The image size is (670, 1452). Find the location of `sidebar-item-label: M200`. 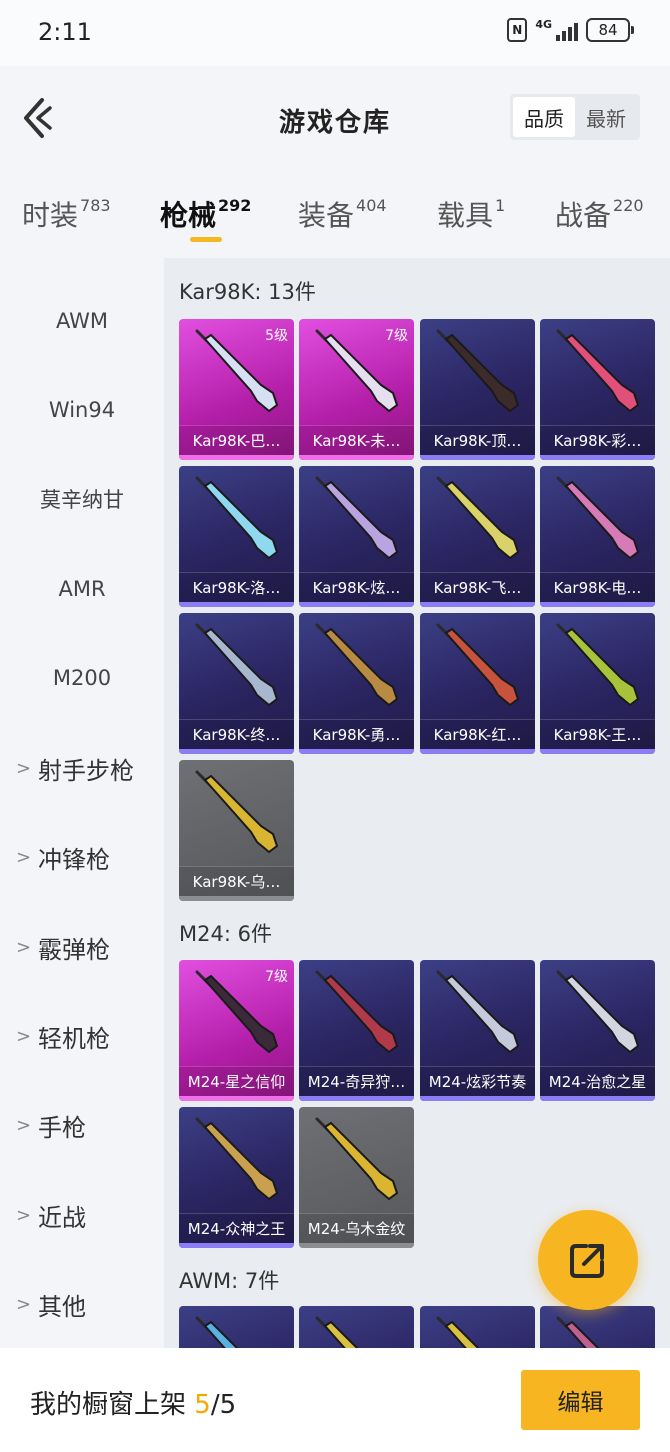

sidebar-item-label: M200 is located at coordinates (82, 678).